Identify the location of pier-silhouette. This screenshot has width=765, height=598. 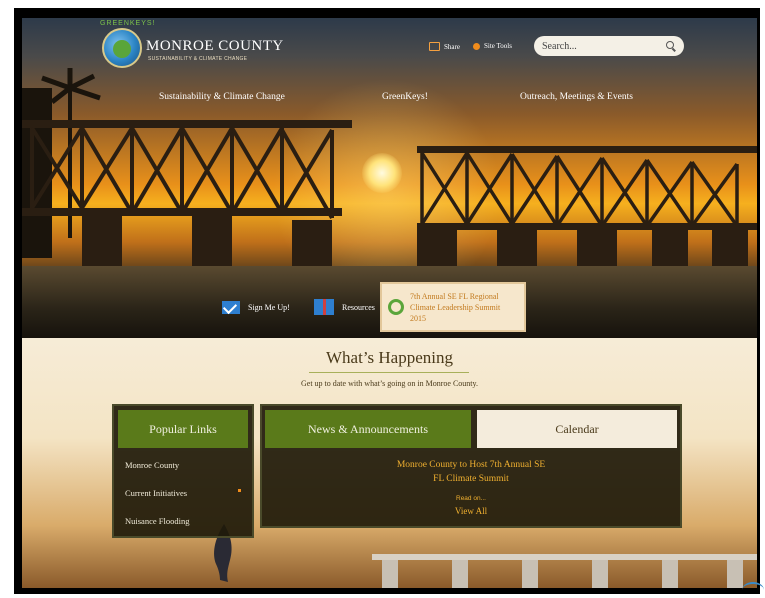
(564, 571).